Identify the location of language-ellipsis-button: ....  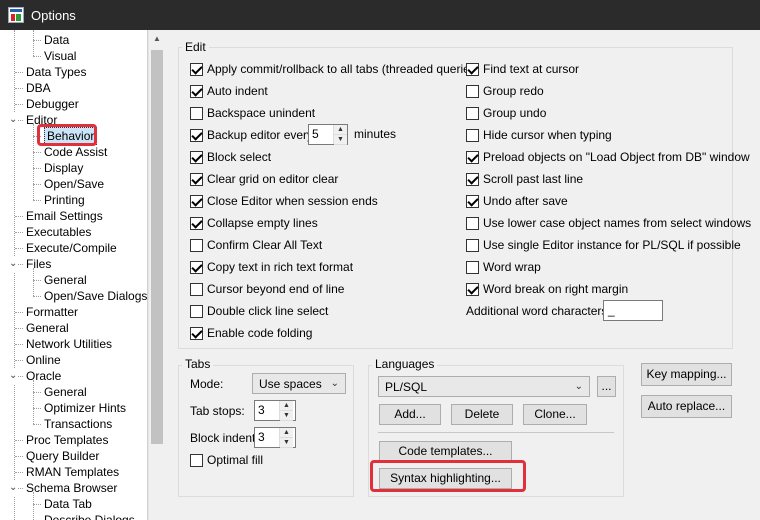
(606, 386).